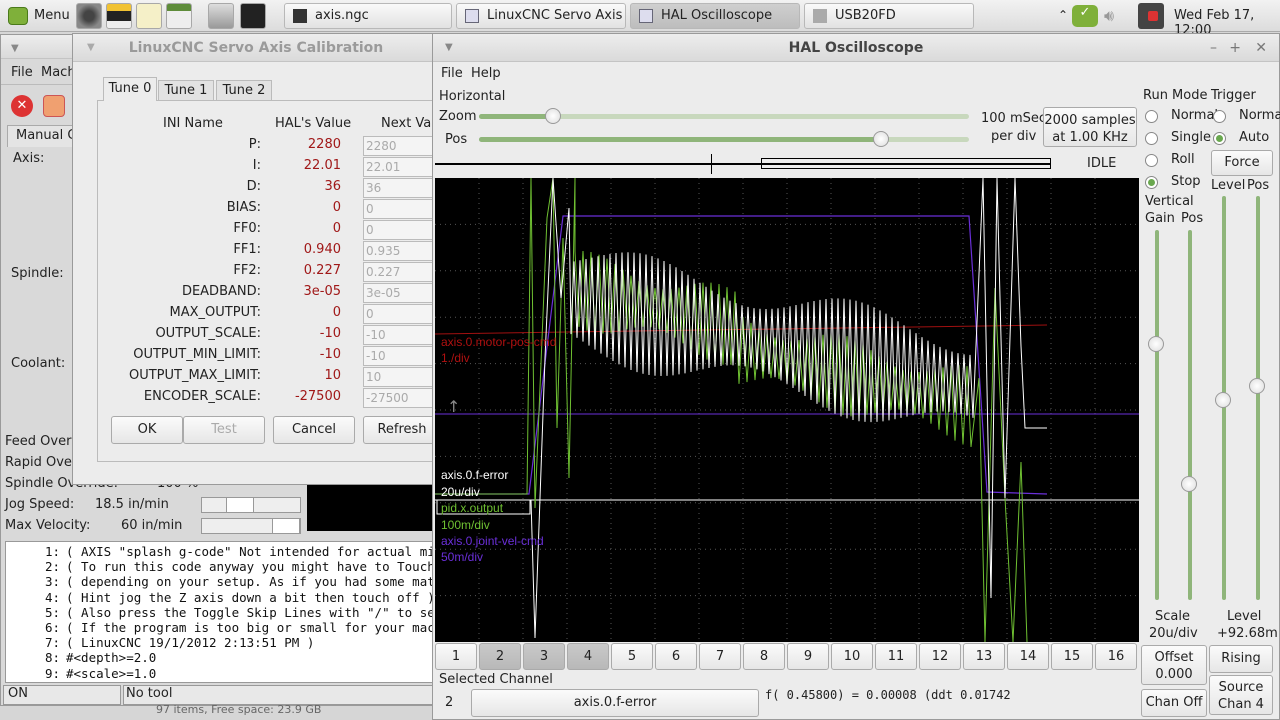 The image size is (1280, 720). Describe the element at coordinates (253, 16) in the screenshot. I see `terminal-icon` at that location.